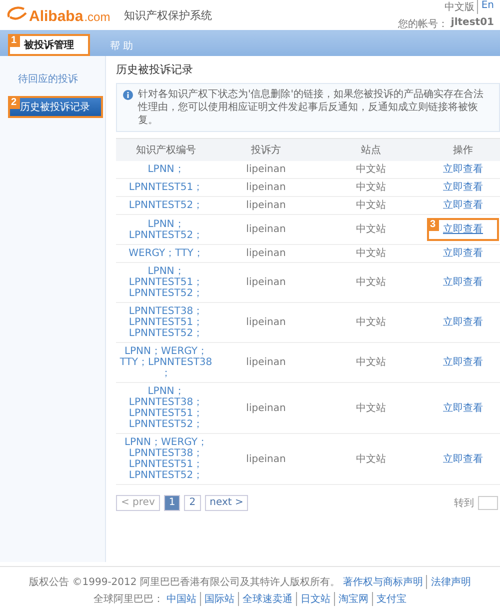  What do you see at coordinates (14, 102) in the screenshot?
I see `callout-badge: 2` at bounding box center [14, 102].